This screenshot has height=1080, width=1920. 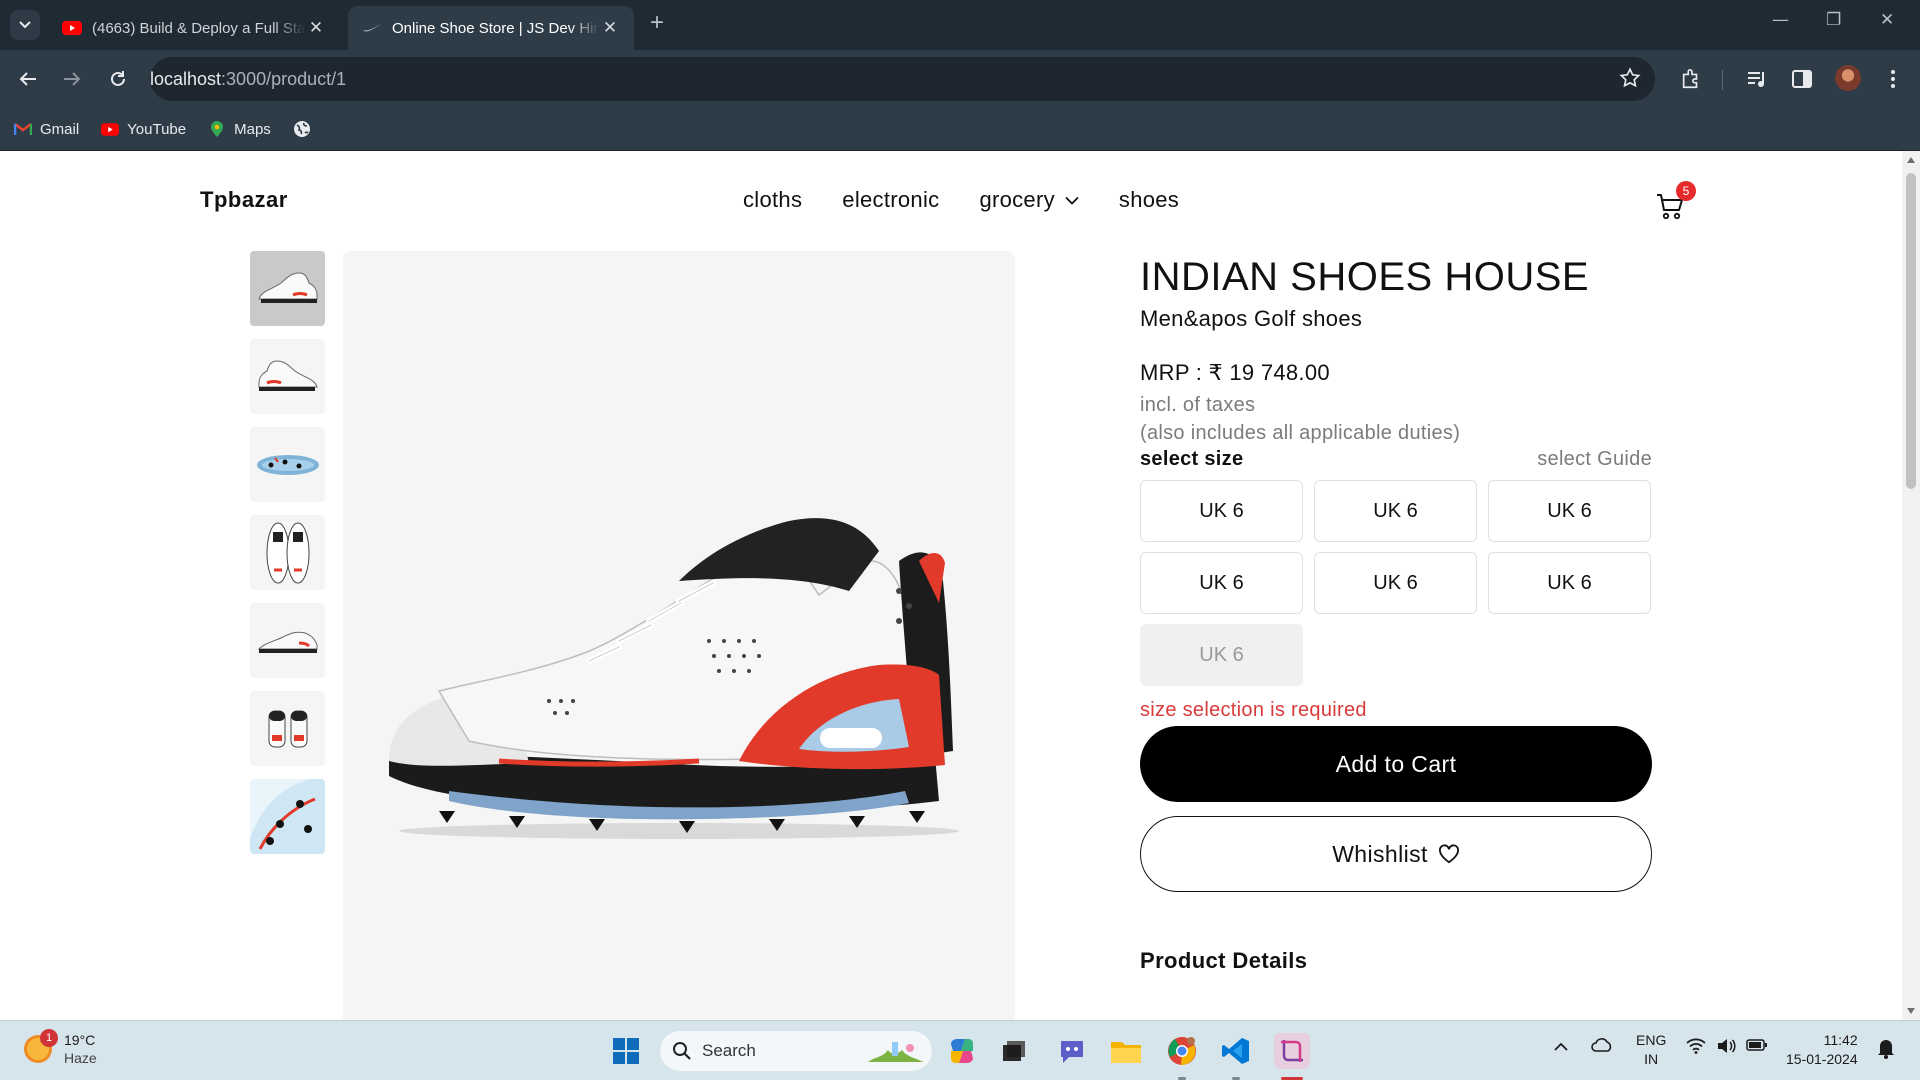 I want to click on add-to-cart-button: Add to Cart, so click(x=1396, y=764).